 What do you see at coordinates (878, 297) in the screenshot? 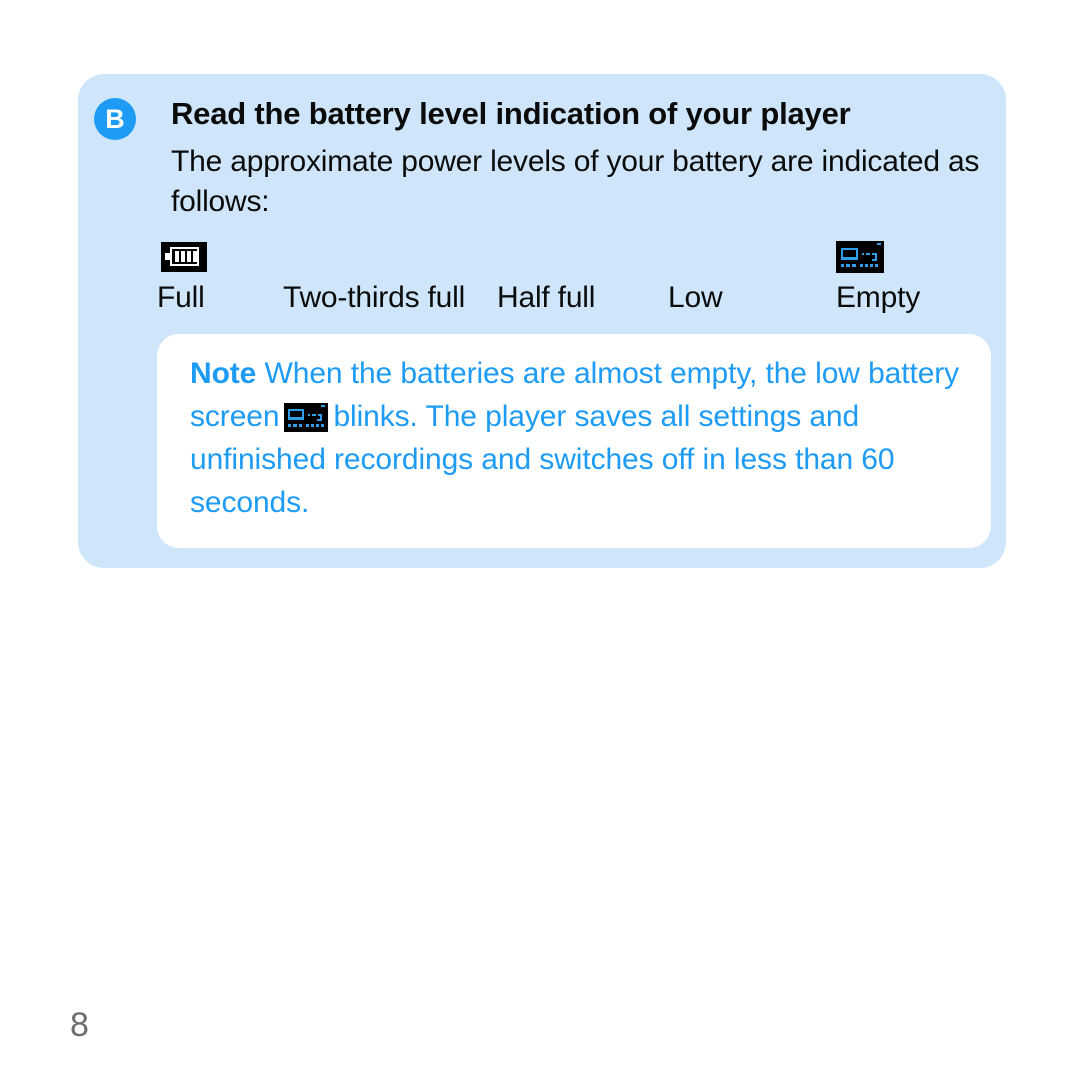
I see `battery-level-label-empty: Empty` at bounding box center [878, 297].